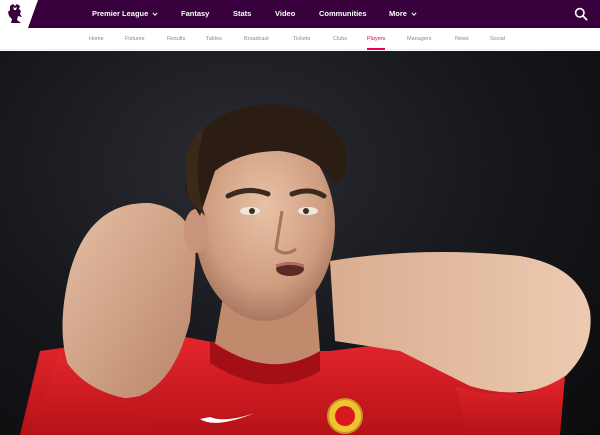 The image size is (600, 435). I want to click on subnav-item-home: Home, so click(96, 39).